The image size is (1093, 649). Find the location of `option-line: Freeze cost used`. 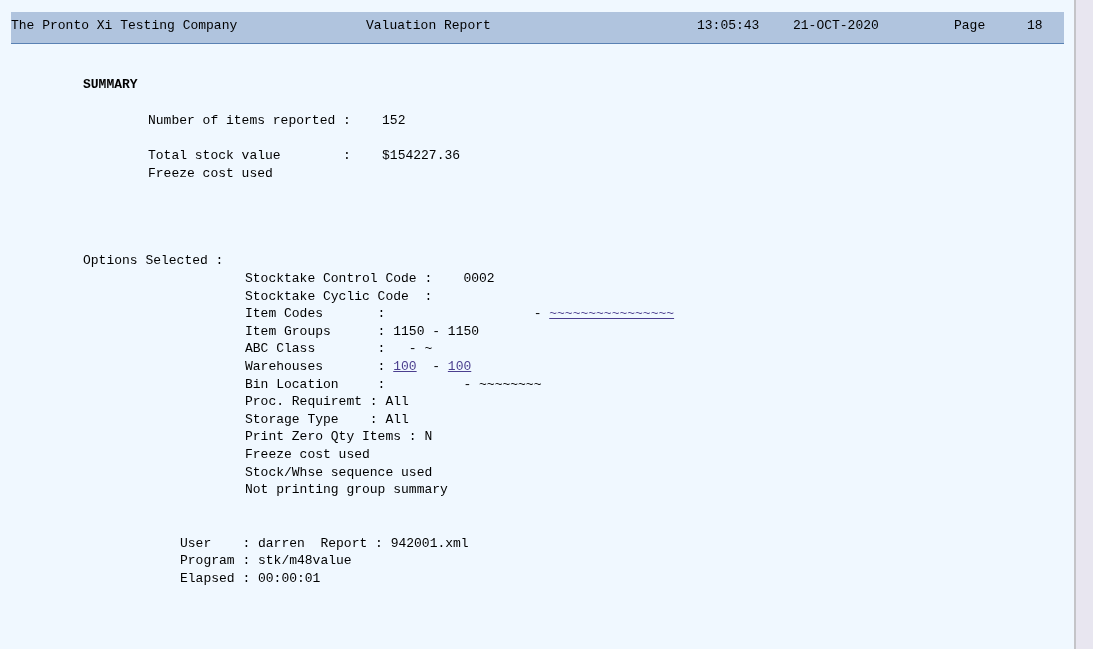

option-line: Freeze cost used is located at coordinates (307, 454).